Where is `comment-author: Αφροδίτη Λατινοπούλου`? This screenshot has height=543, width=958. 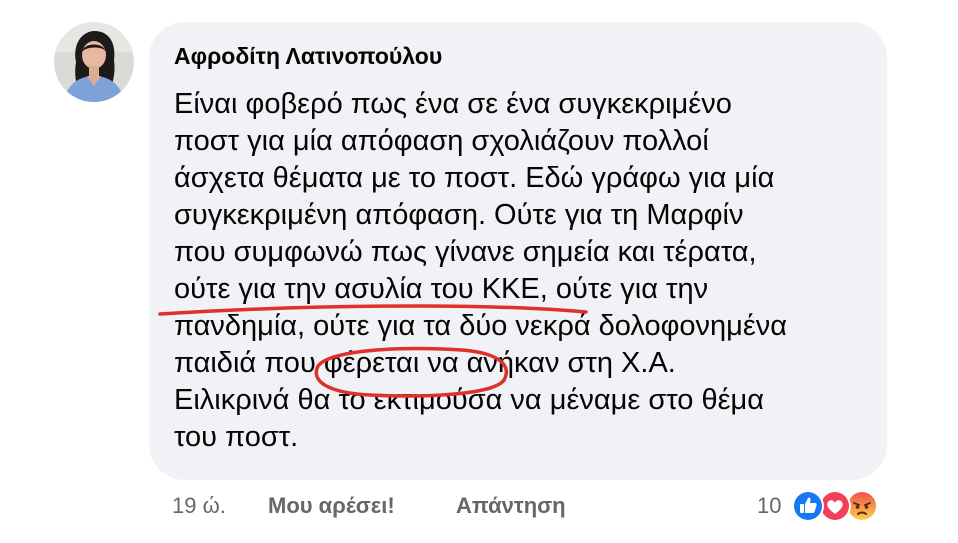
comment-author: Αφροδίτη Λατινοπούλου is located at coordinates (308, 56).